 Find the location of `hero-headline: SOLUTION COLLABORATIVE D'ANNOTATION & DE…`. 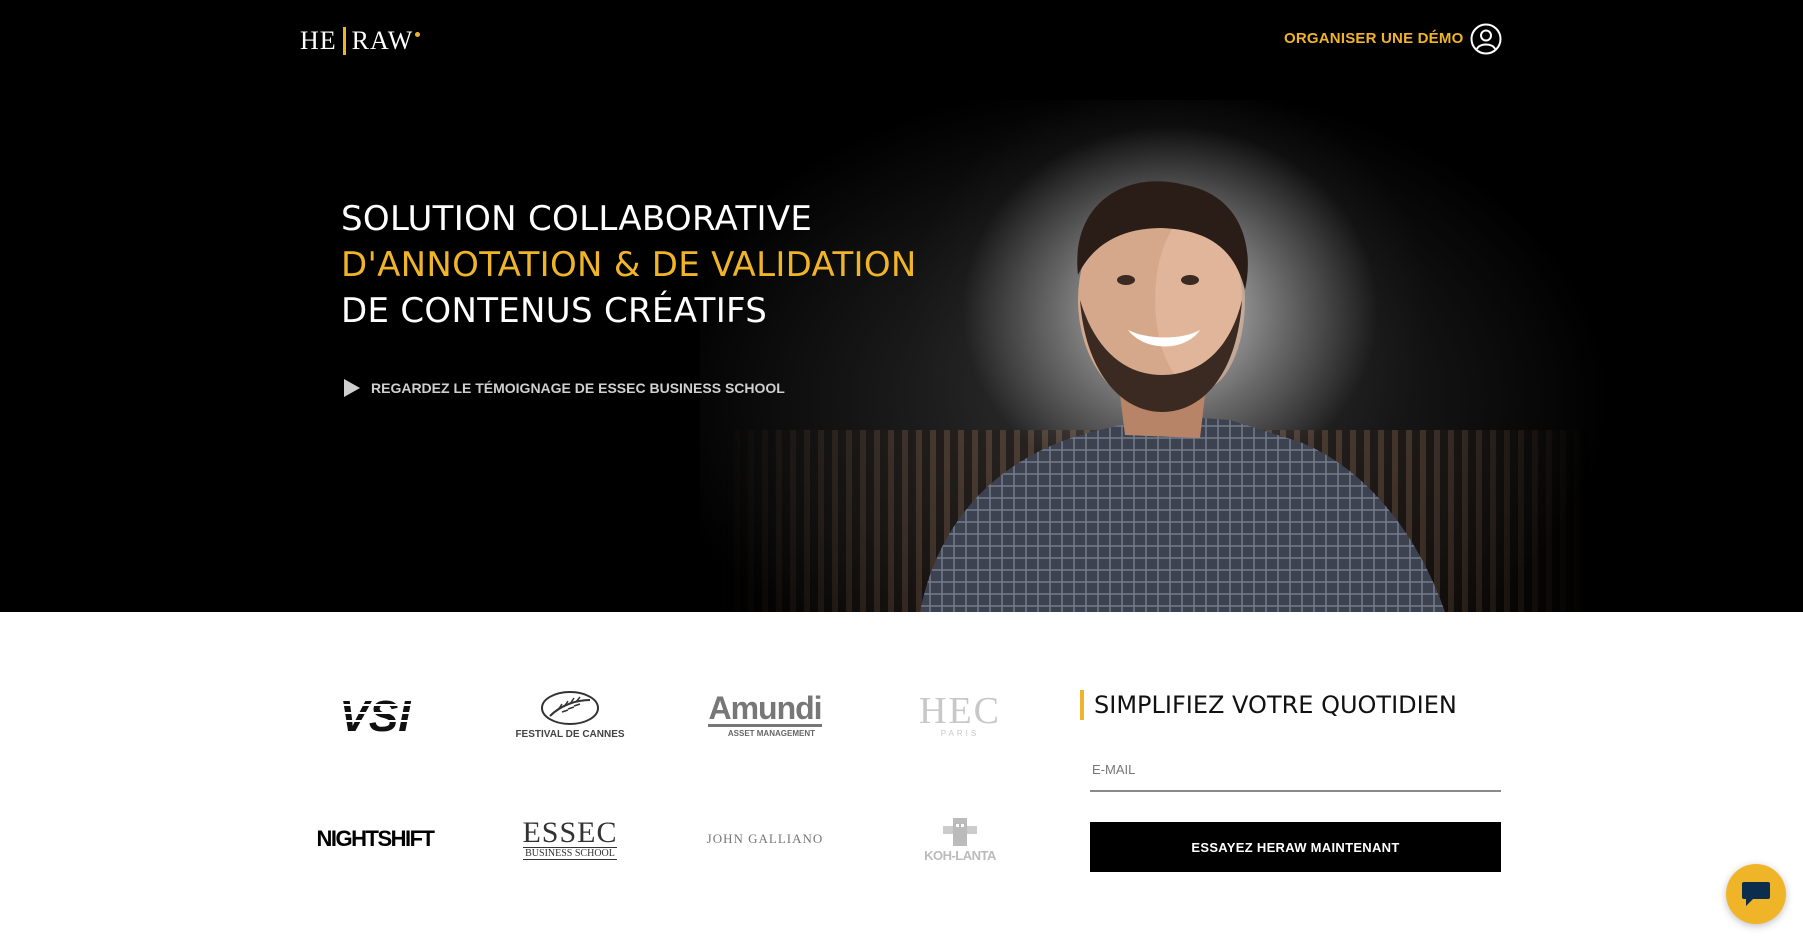

hero-headline: SOLUTION COLLABORATIVE D'ANNOTATION & DE… is located at coordinates (629, 265).